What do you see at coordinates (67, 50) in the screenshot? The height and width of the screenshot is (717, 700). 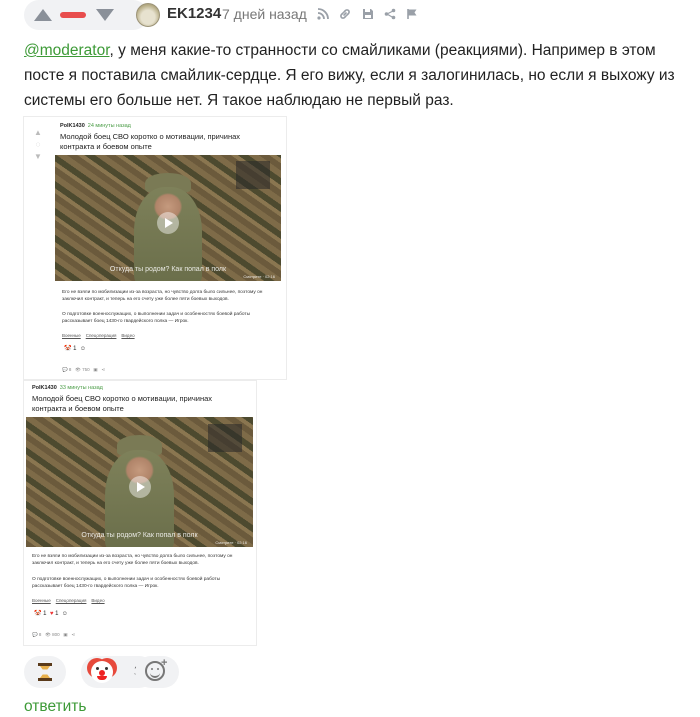 I see `mention-link: @moderator` at bounding box center [67, 50].